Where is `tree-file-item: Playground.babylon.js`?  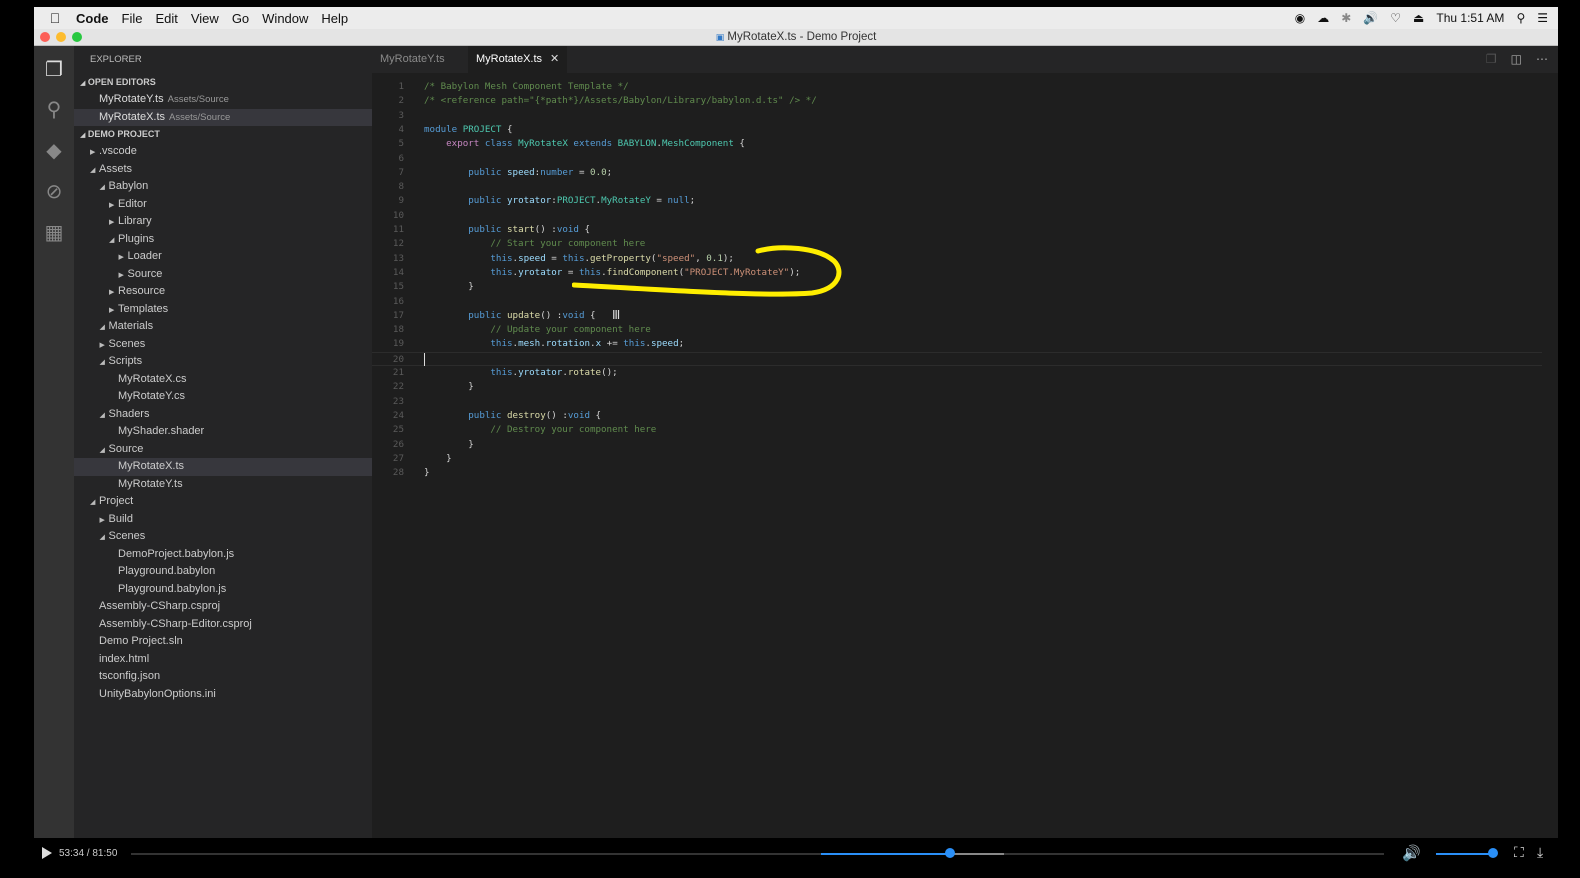
tree-file-item: Playground.babylon.js is located at coordinates (223, 590).